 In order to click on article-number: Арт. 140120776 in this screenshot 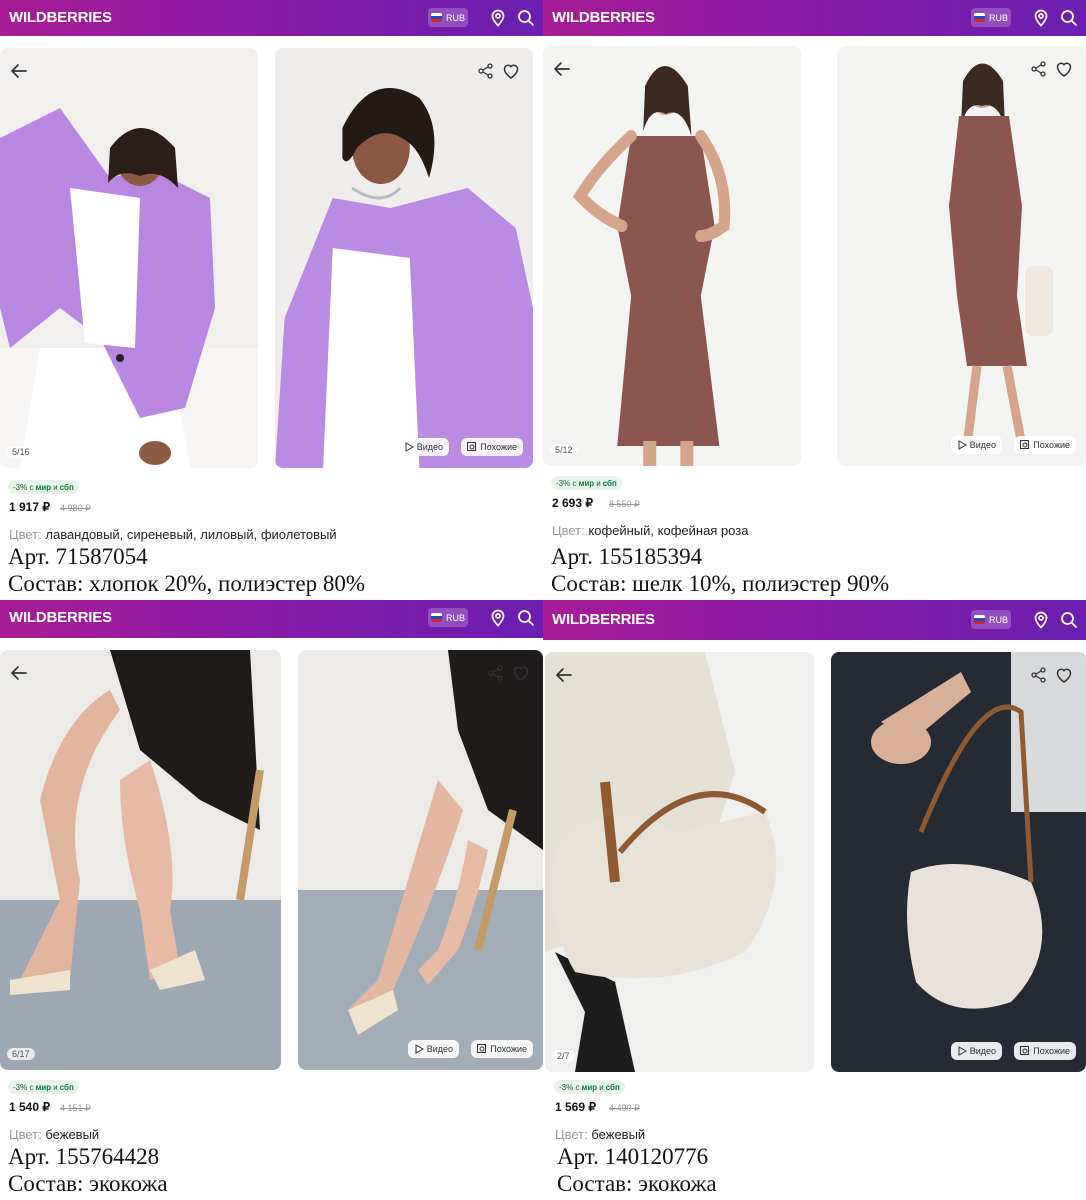, I will do `click(633, 1156)`.